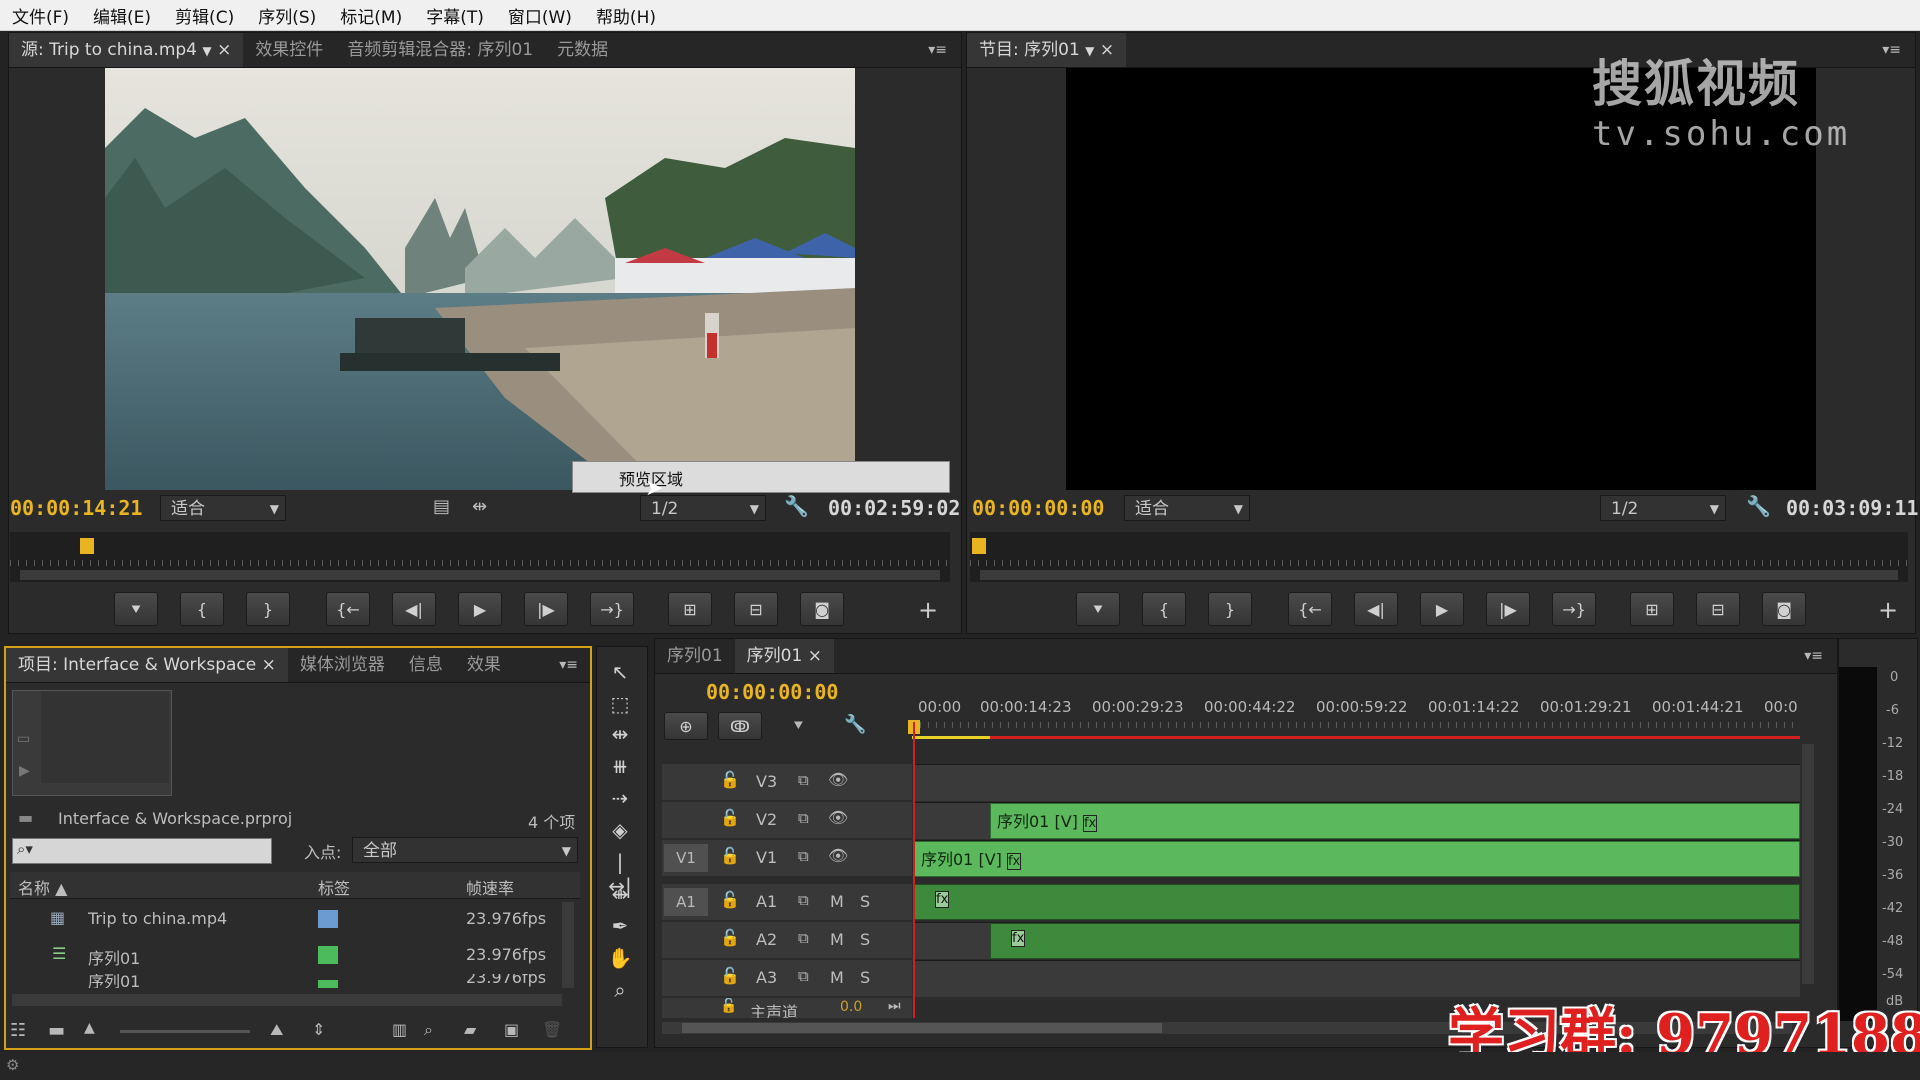 The image size is (1920, 1080). Describe the element at coordinates (480, 557) in the screenshot. I see `source-scrub-ruler` at that location.